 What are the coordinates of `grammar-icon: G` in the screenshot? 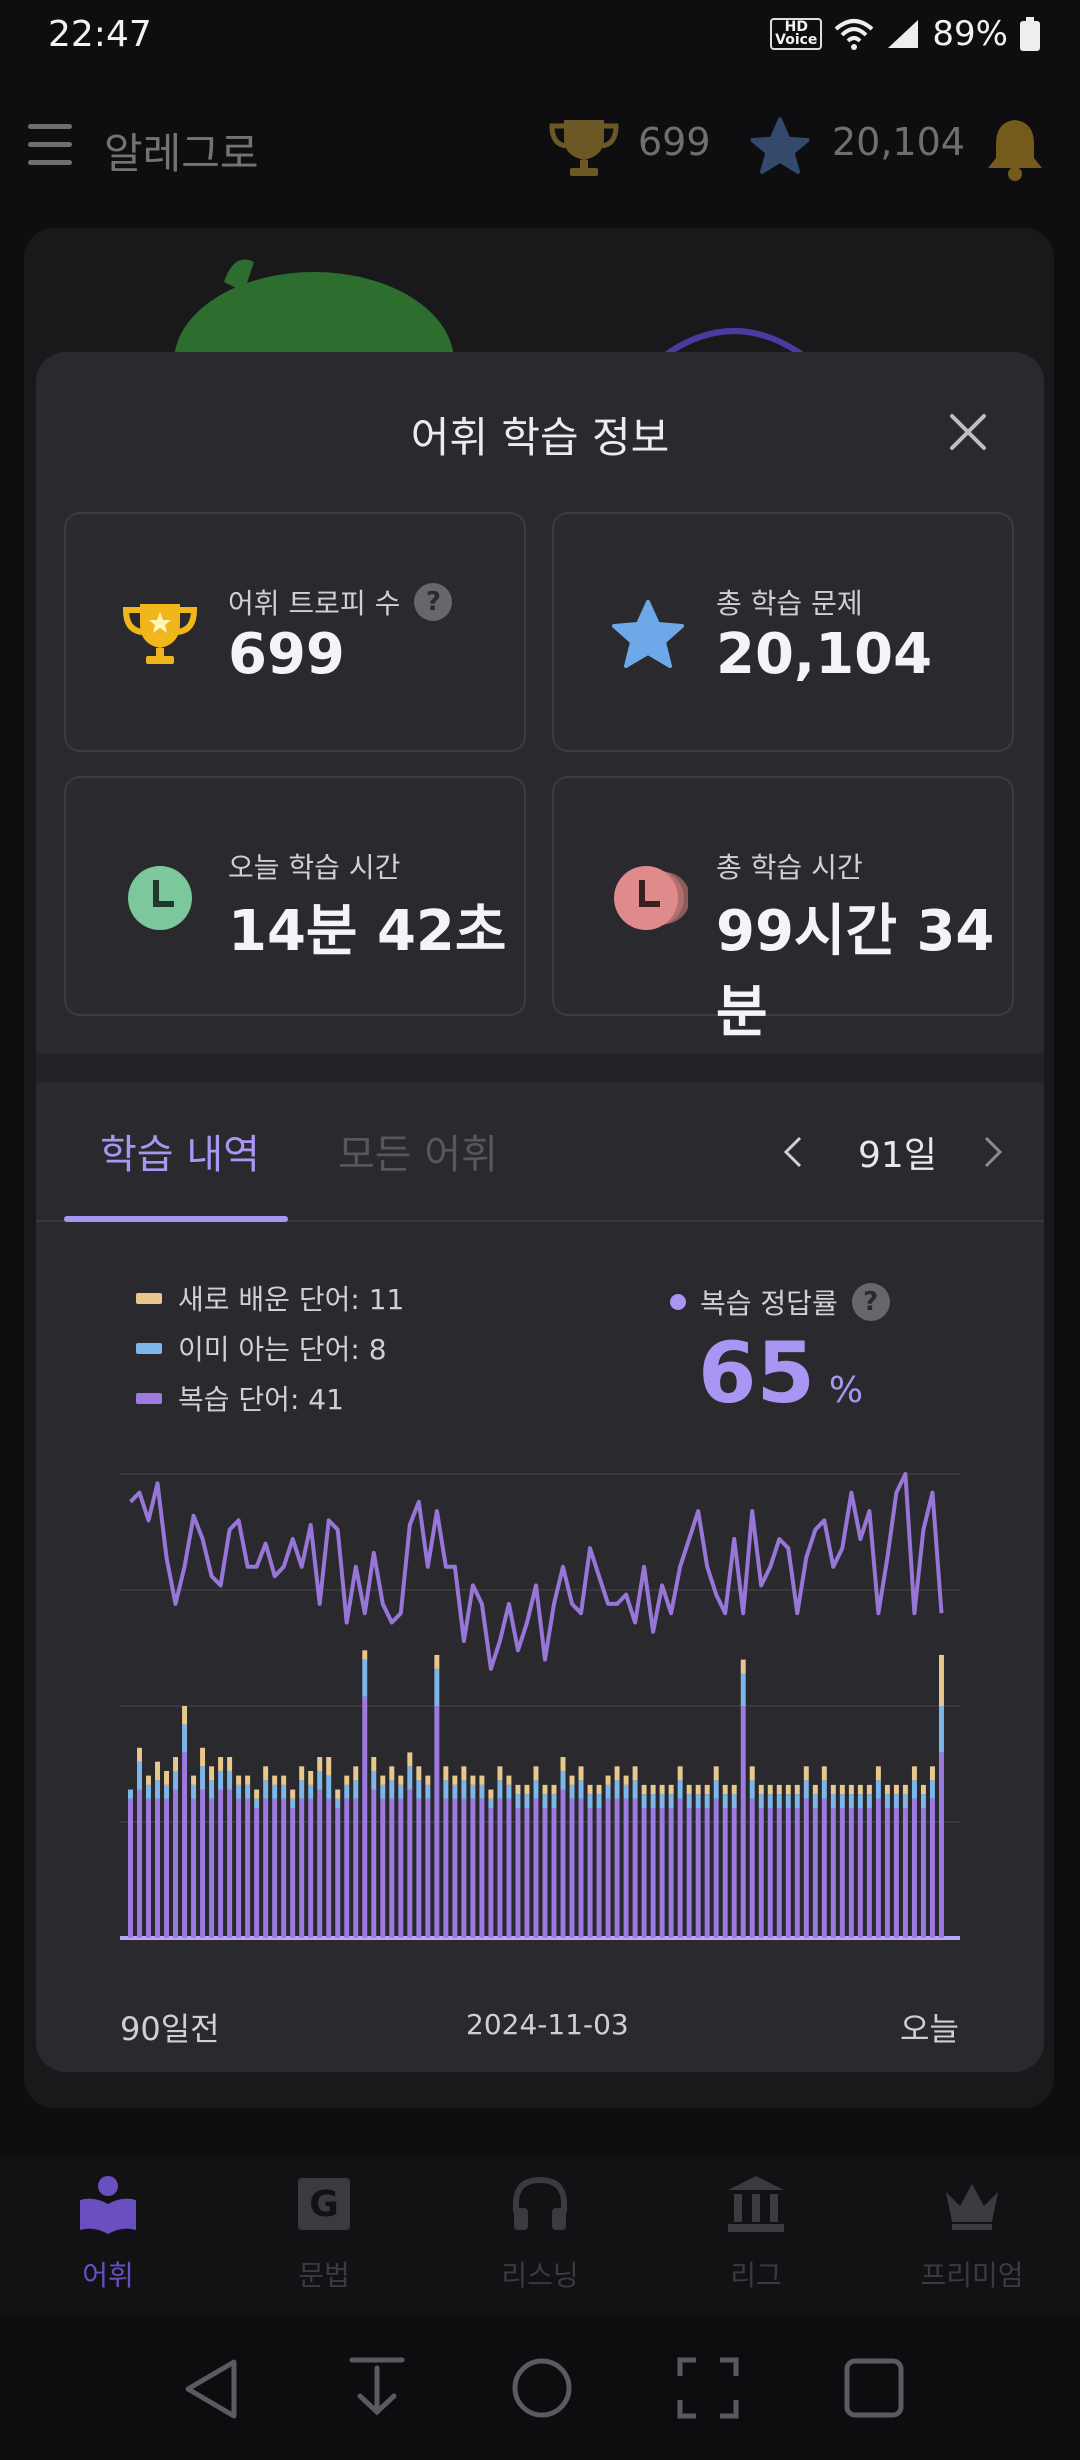 It's located at (324, 2204).